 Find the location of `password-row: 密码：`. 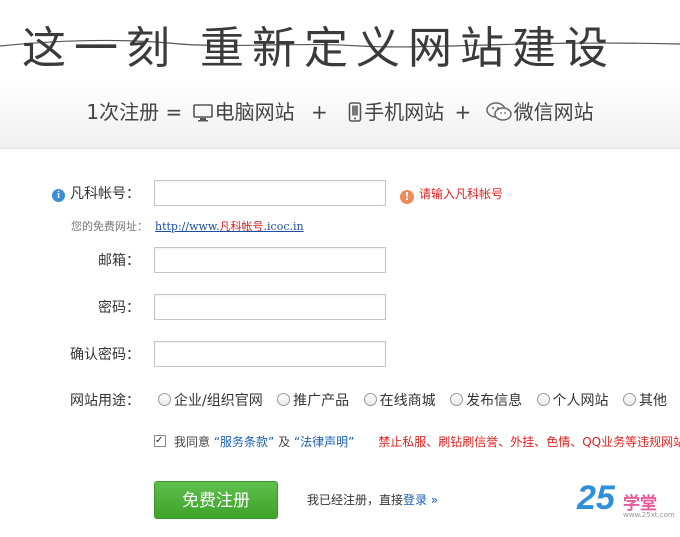

password-row: 密码： is located at coordinates (340, 308).